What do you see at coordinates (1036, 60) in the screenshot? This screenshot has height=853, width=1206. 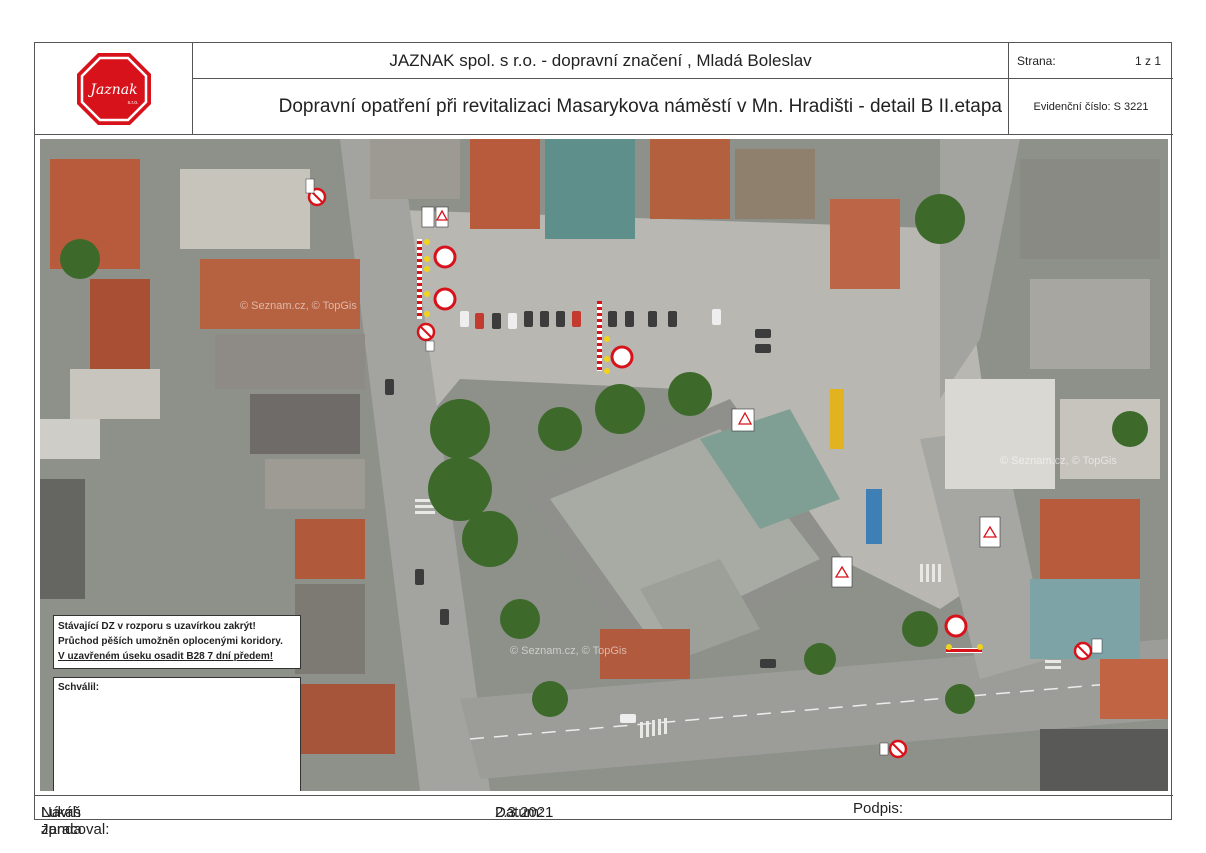 I see `page-label: Strana:` at bounding box center [1036, 60].